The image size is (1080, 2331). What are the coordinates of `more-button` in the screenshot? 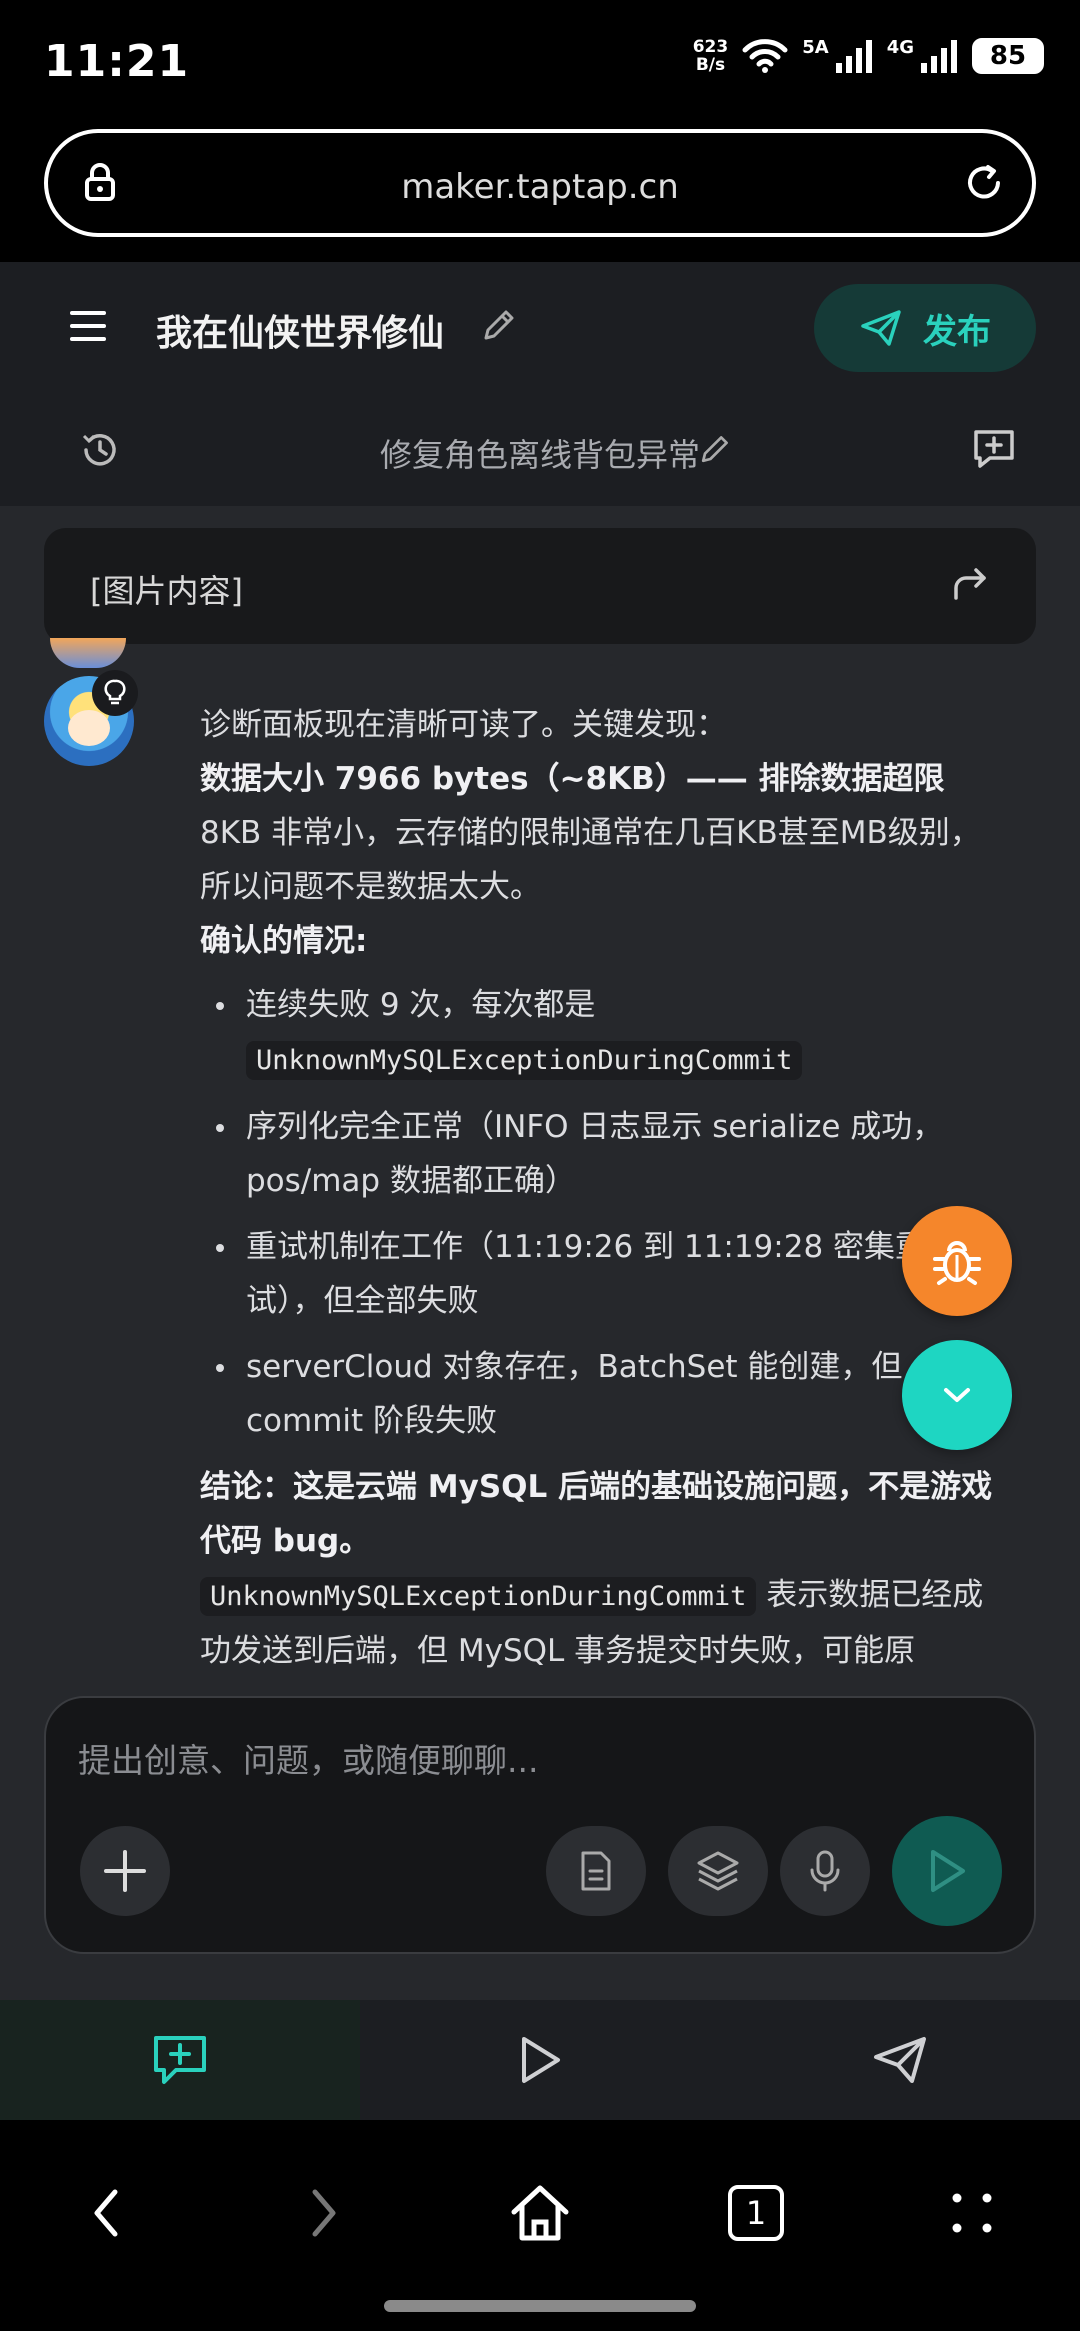 It's located at (972, 2213).